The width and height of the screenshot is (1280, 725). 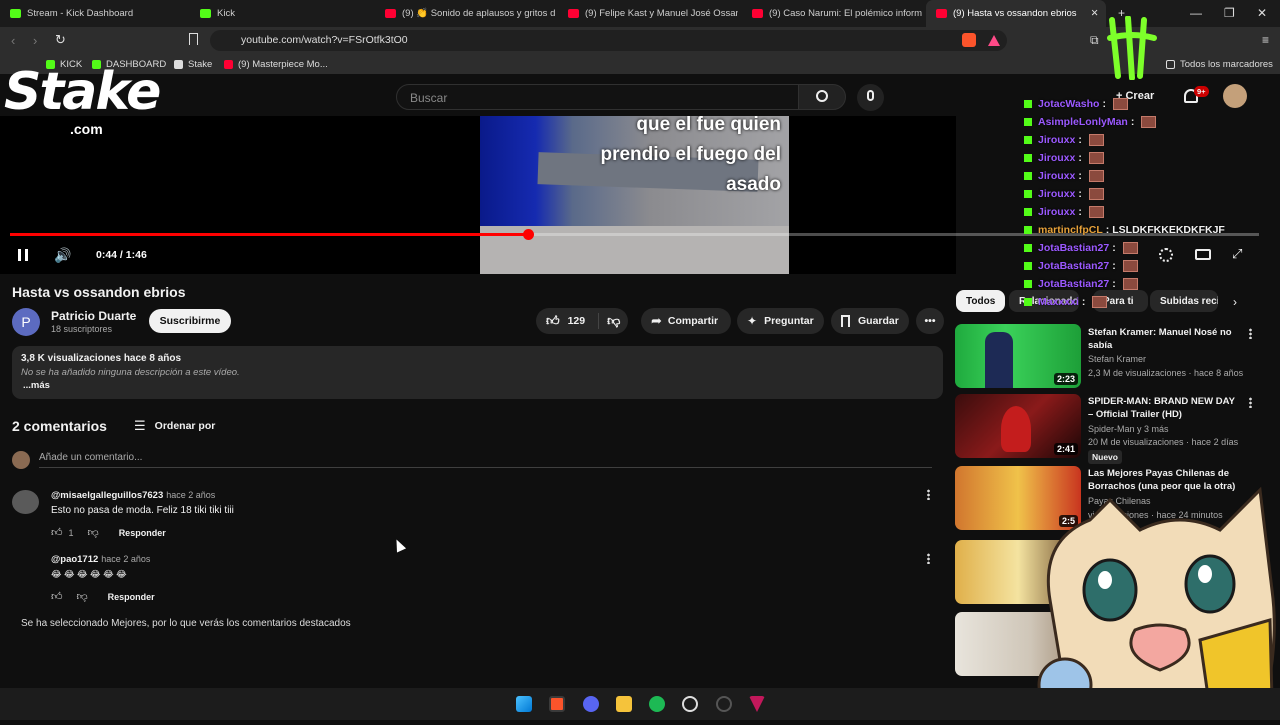 I want to click on time-display: 0:44 / 1:46, so click(x=121, y=255).